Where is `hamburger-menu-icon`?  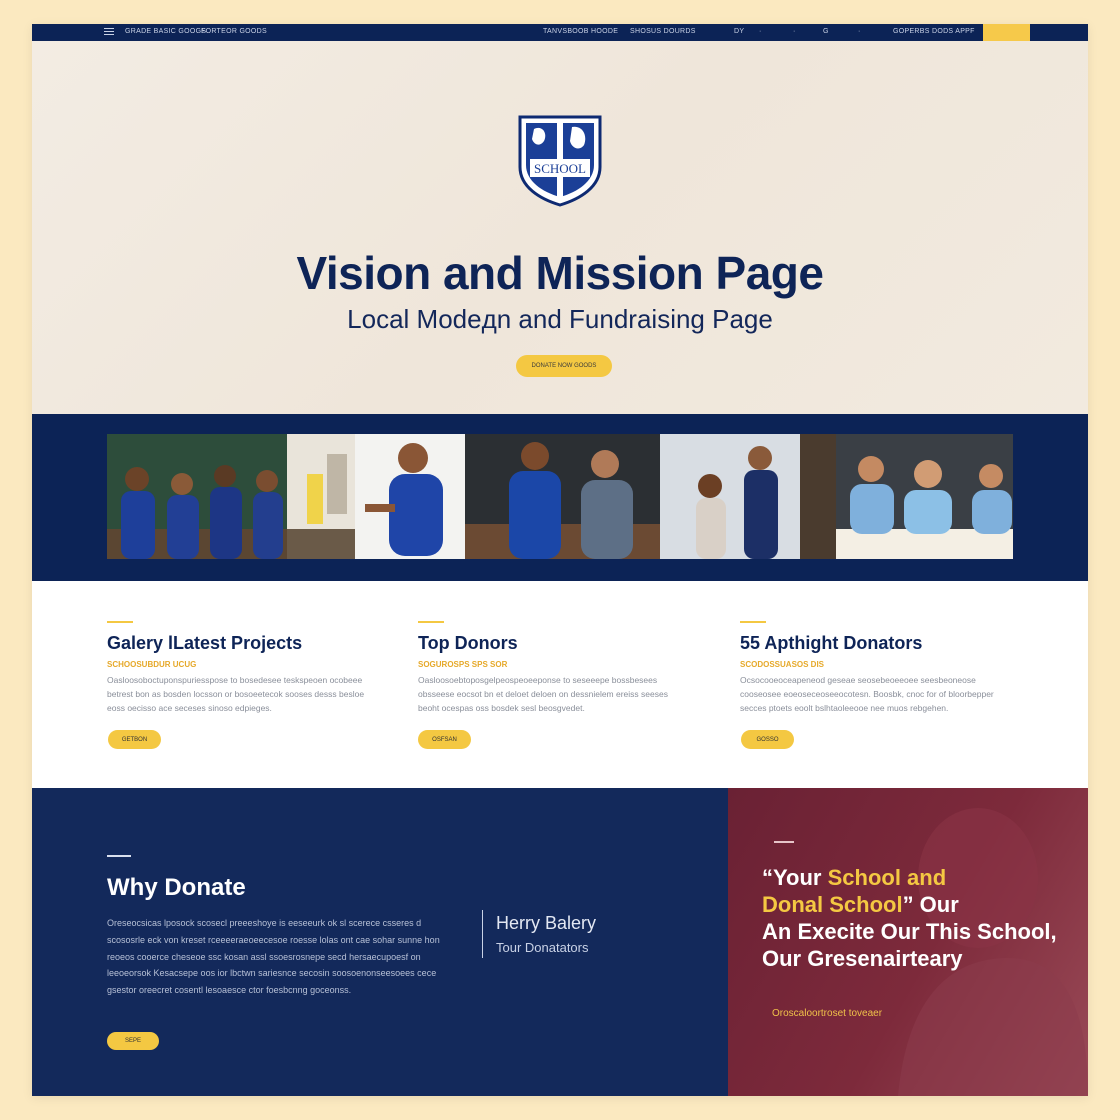
hamburger-menu-icon is located at coordinates (109, 32).